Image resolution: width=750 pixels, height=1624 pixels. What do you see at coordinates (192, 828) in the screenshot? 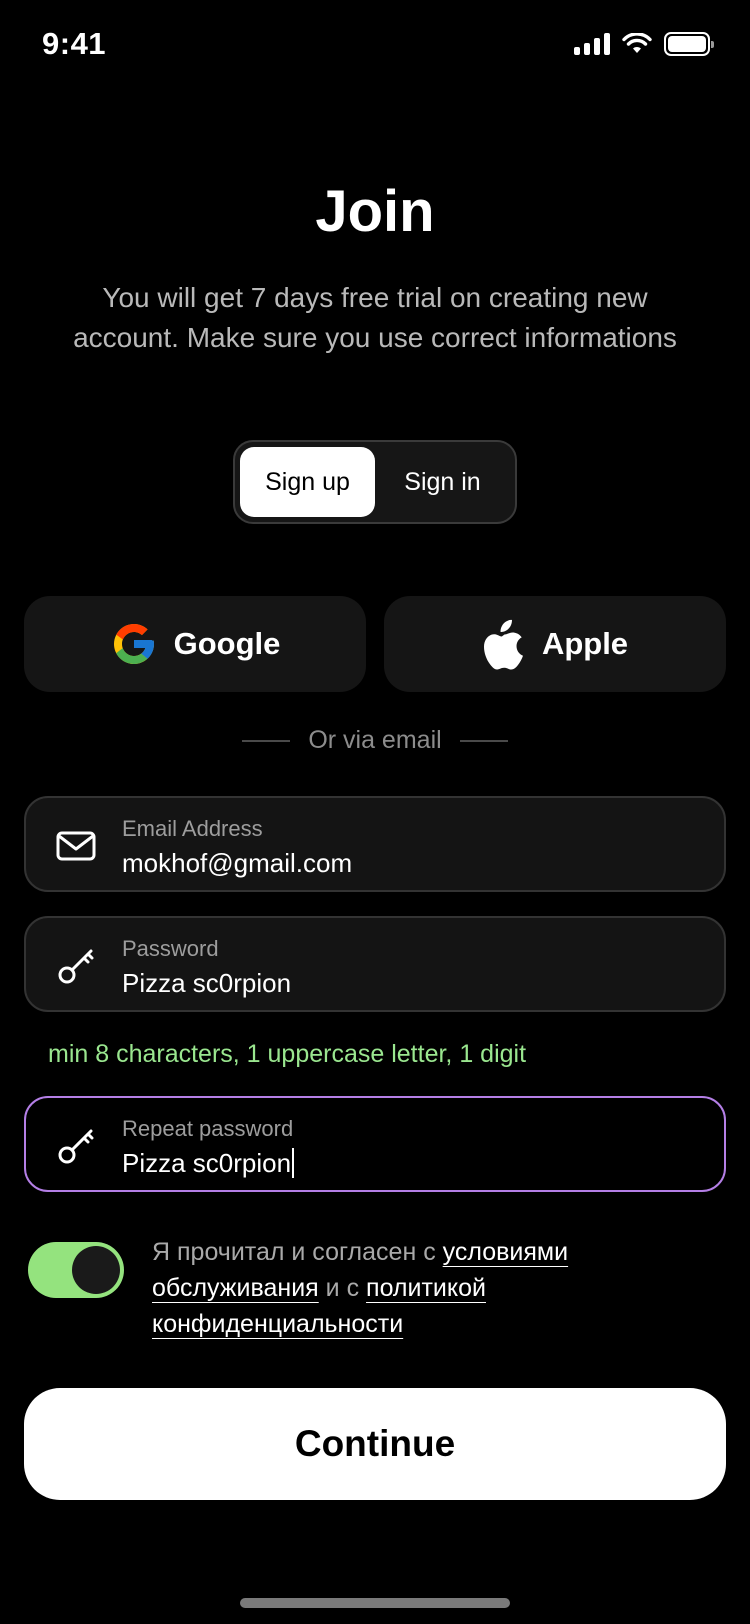
I see `email-field-label: Email Address` at bounding box center [192, 828].